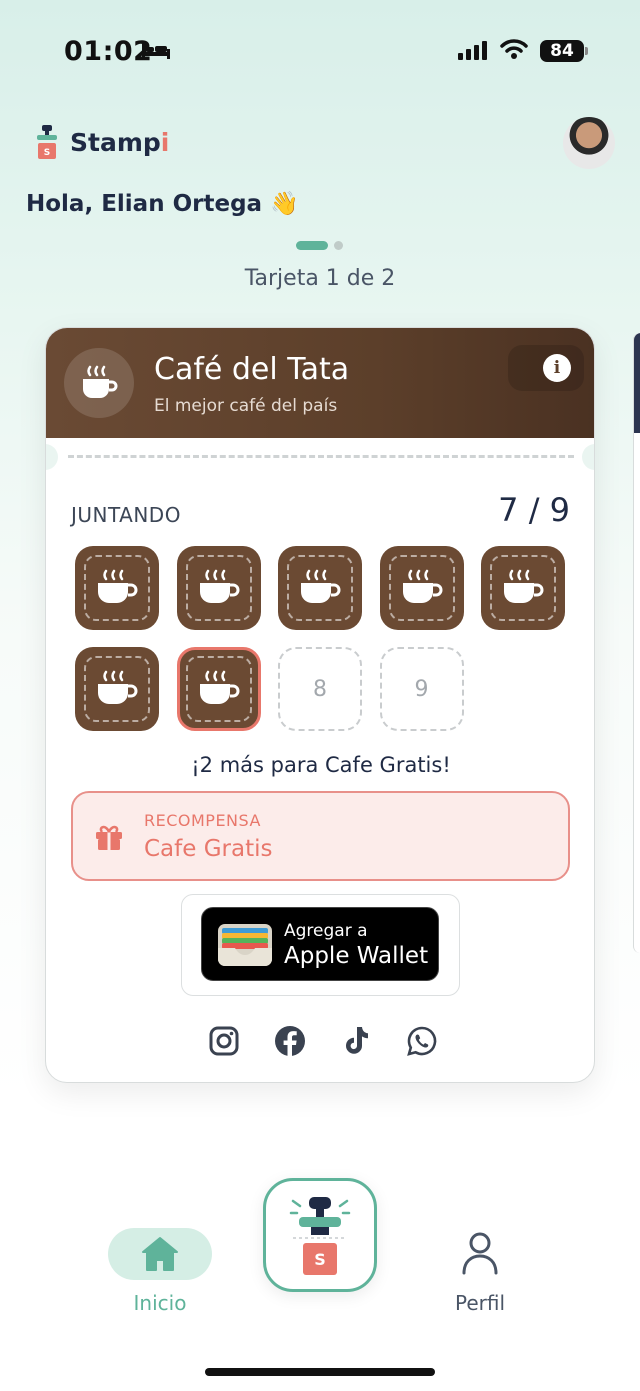 The width and height of the screenshot is (640, 1391). Describe the element at coordinates (312, 245) in the screenshot. I see `pager-dot-active` at that location.